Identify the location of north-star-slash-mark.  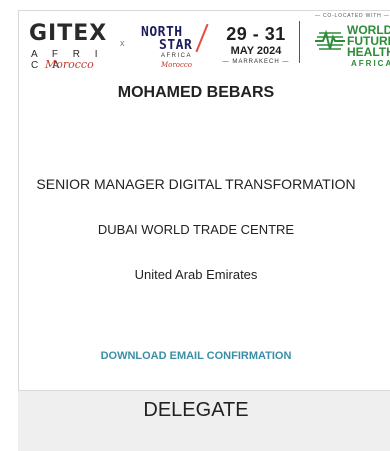
(202, 38).